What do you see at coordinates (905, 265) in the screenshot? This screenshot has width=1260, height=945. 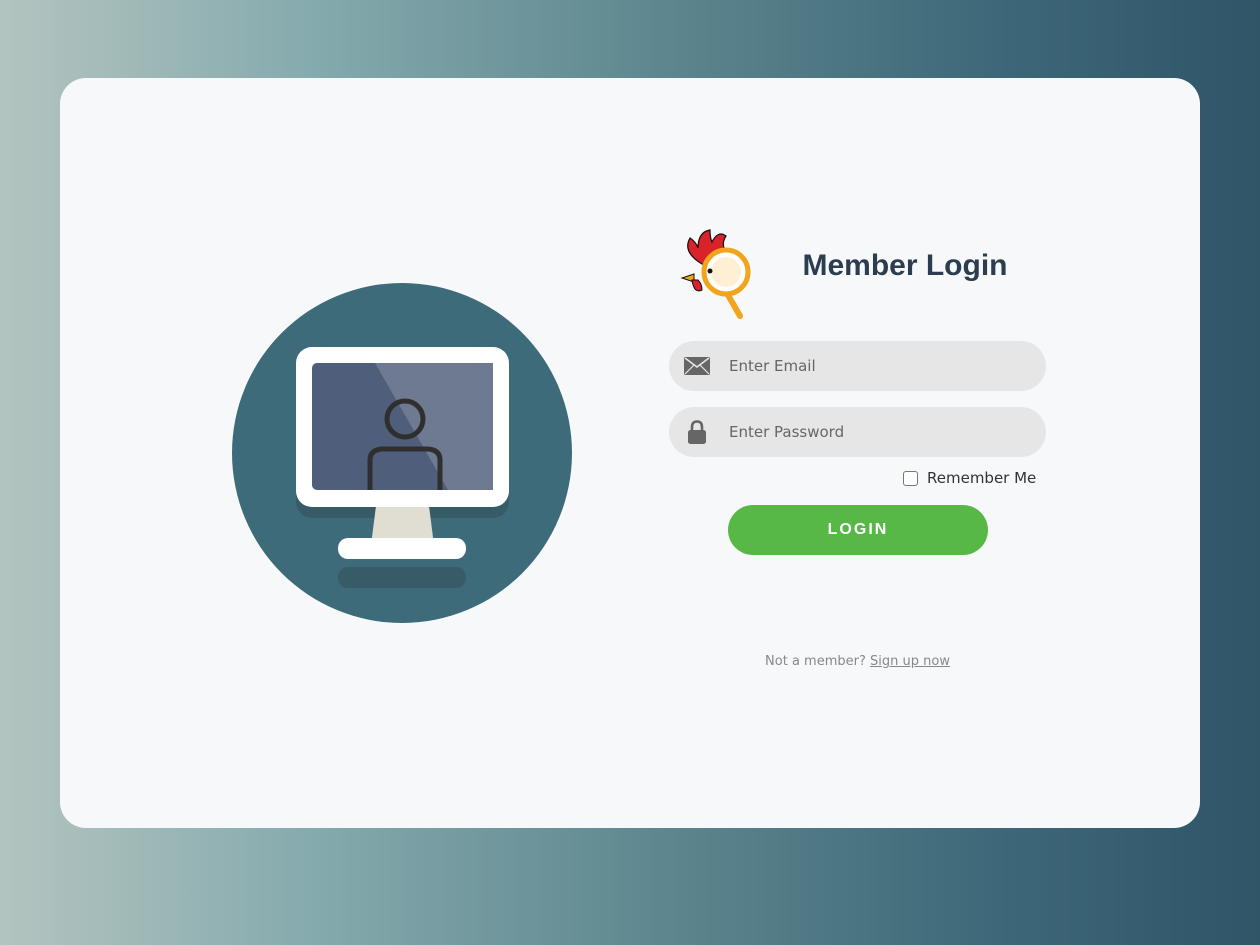 I see `page-title: Member Login` at bounding box center [905, 265].